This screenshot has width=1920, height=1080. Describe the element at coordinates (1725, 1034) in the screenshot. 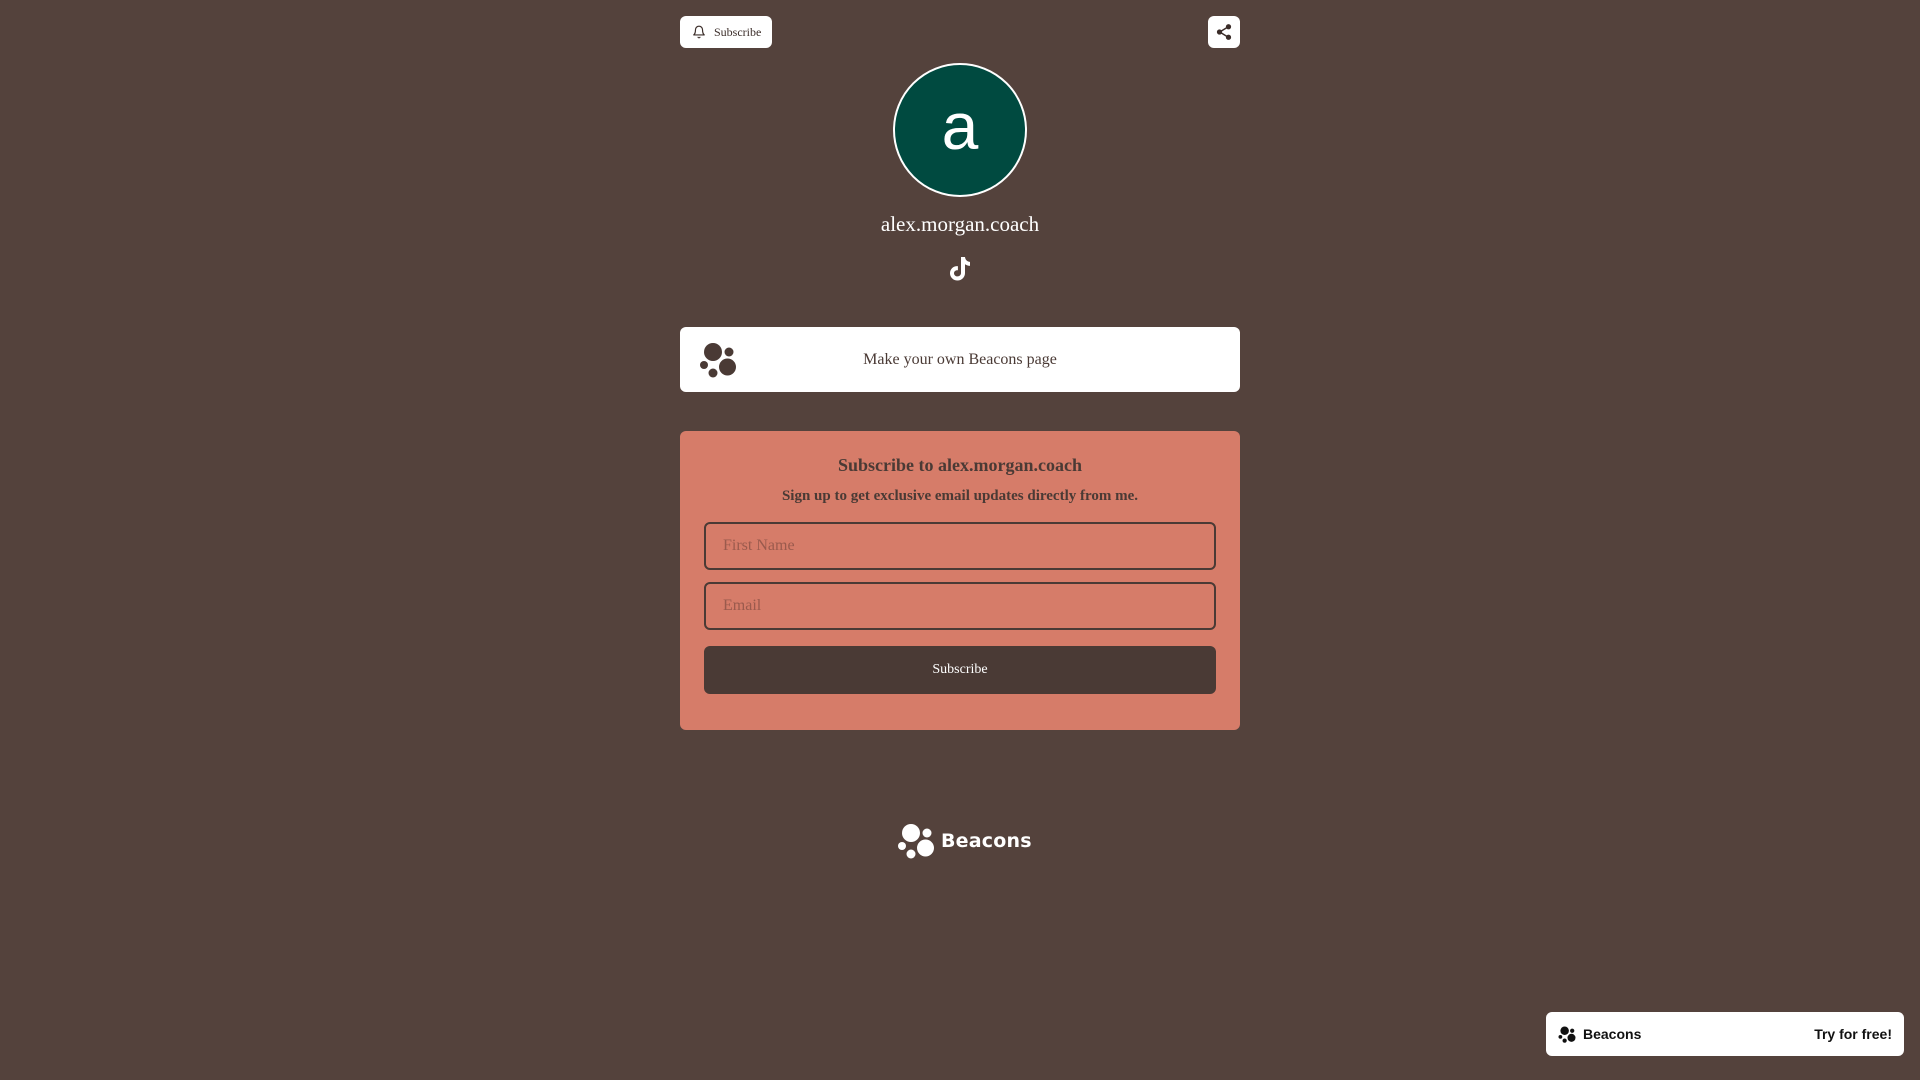

I see `try-beacons-banner: Beacons Try for free!` at that location.